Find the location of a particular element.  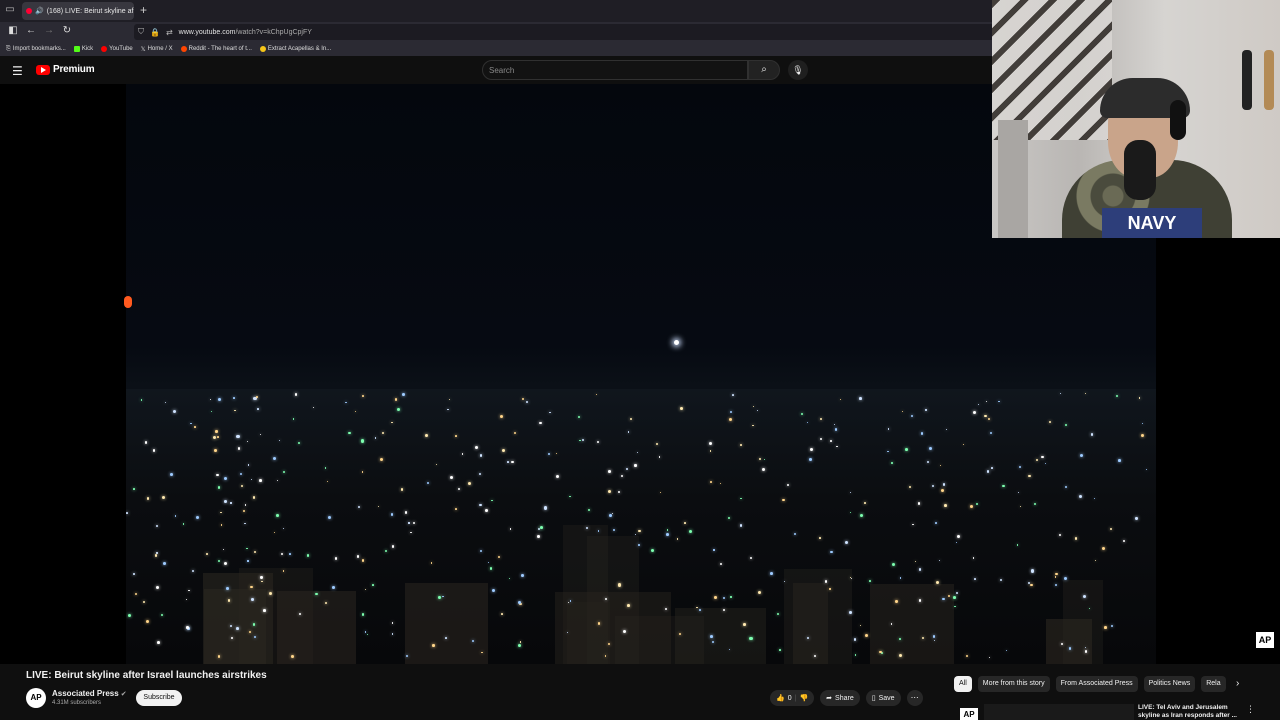

search-button: ⌕ is located at coordinates (764, 70).